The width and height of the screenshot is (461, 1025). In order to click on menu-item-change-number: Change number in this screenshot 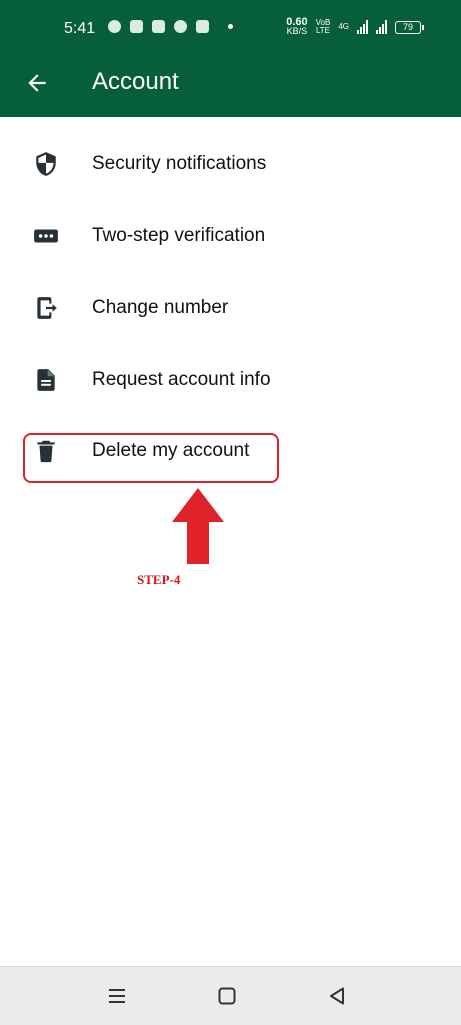, I will do `click(230, 307)`.